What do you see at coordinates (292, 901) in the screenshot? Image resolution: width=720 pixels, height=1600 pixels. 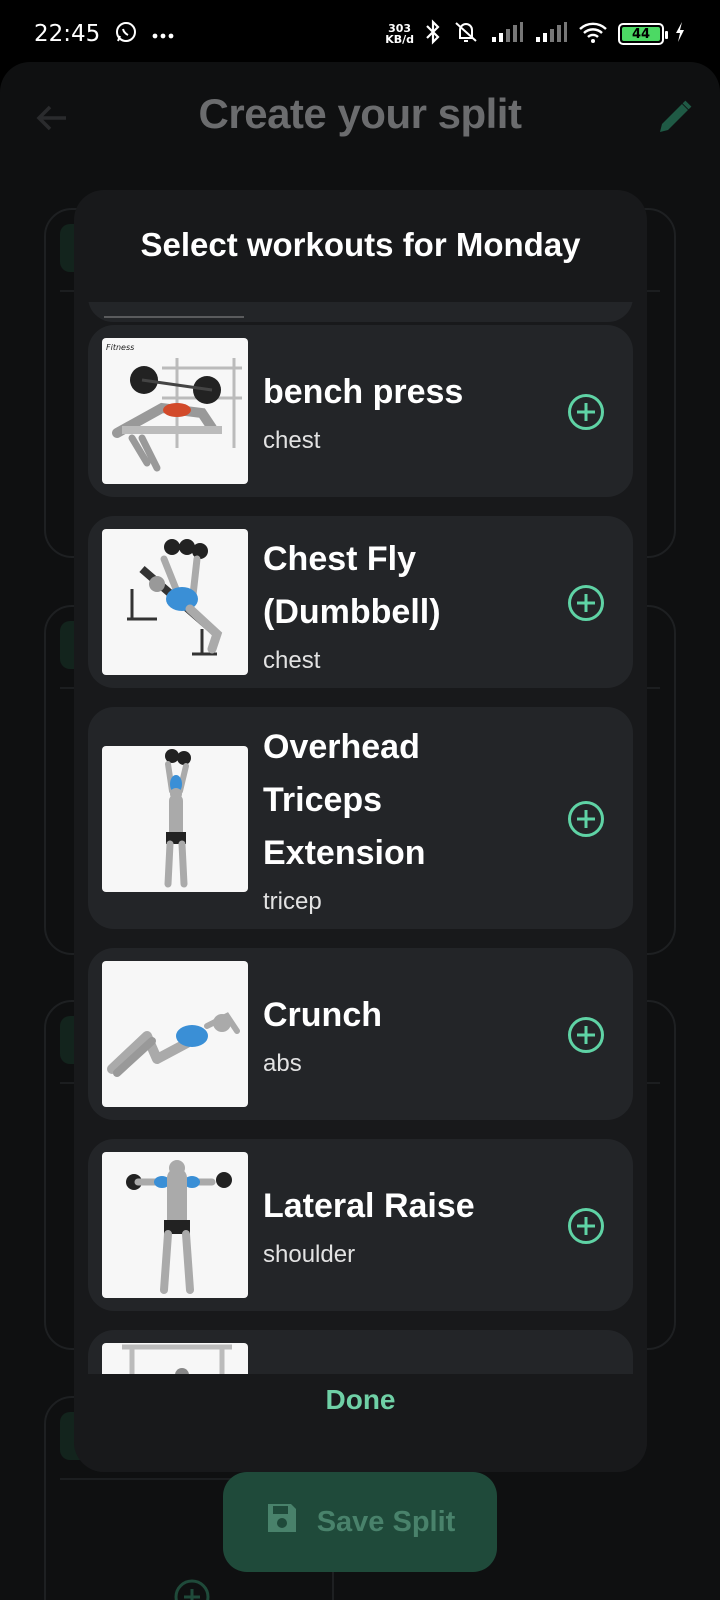 I see `workout-muscle: tricep` at bounding box center [292, 901].